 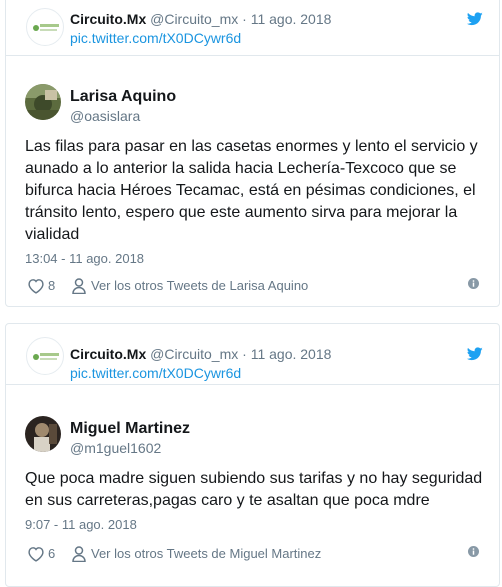 I want to click on larisa-avatar, so click(x=43, y=102).